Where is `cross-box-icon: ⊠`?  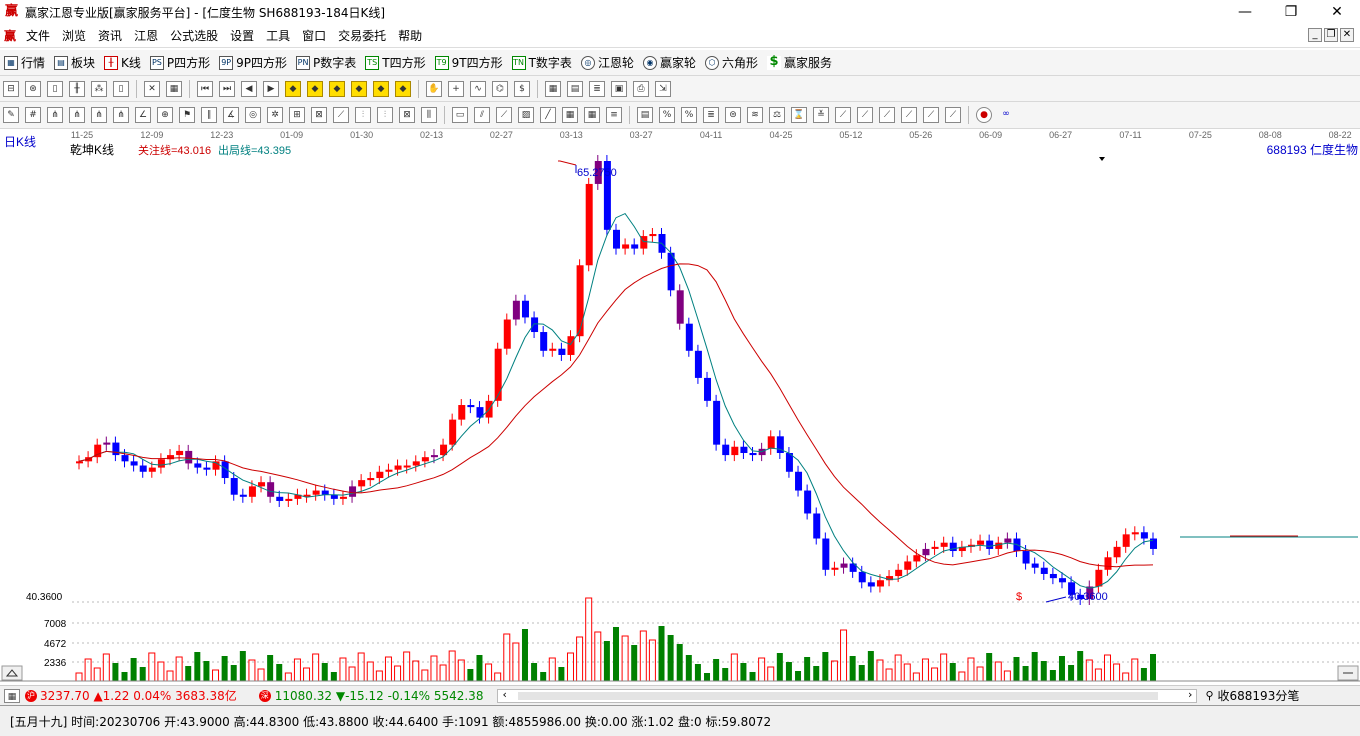 cross-box-icon: ⊠ is located at coordinates (407, 115).